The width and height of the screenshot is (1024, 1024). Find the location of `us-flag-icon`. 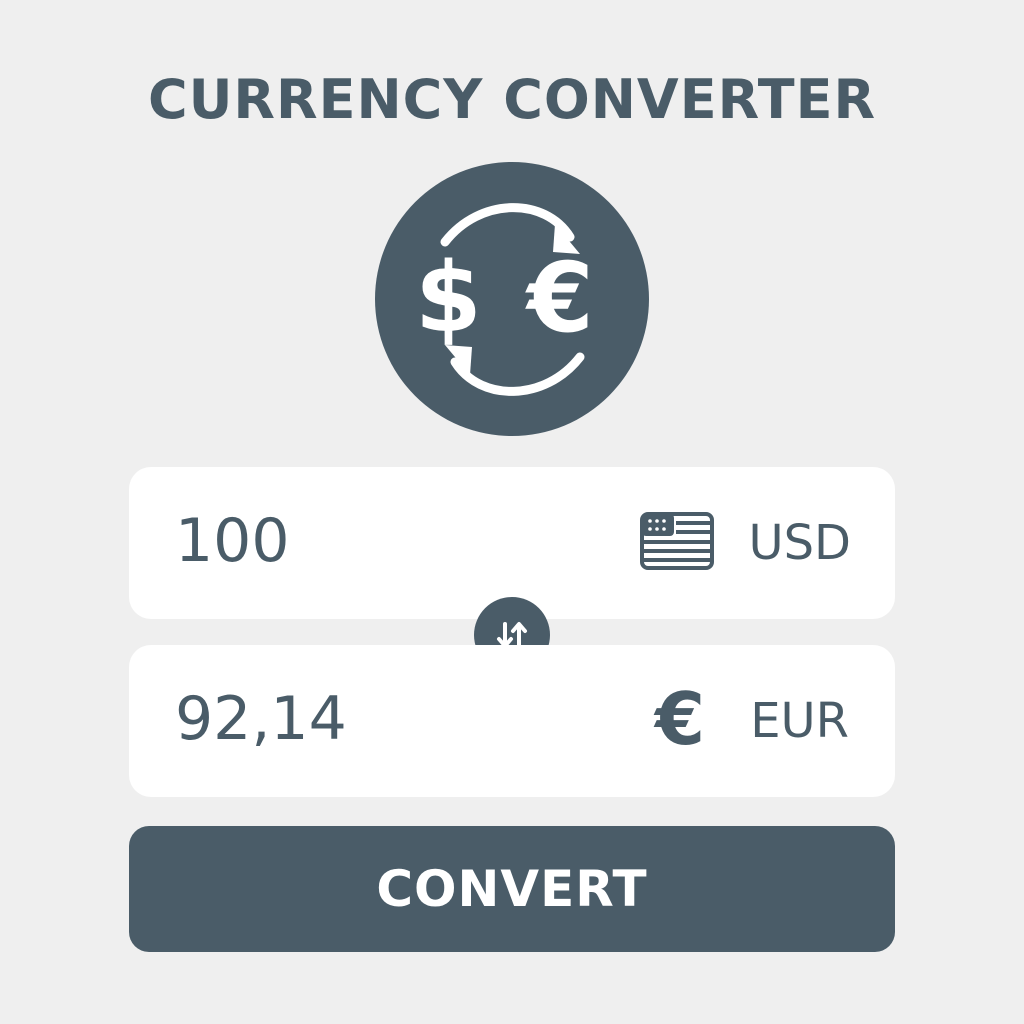

us-flag-icon is located at coordinates (677, 543).